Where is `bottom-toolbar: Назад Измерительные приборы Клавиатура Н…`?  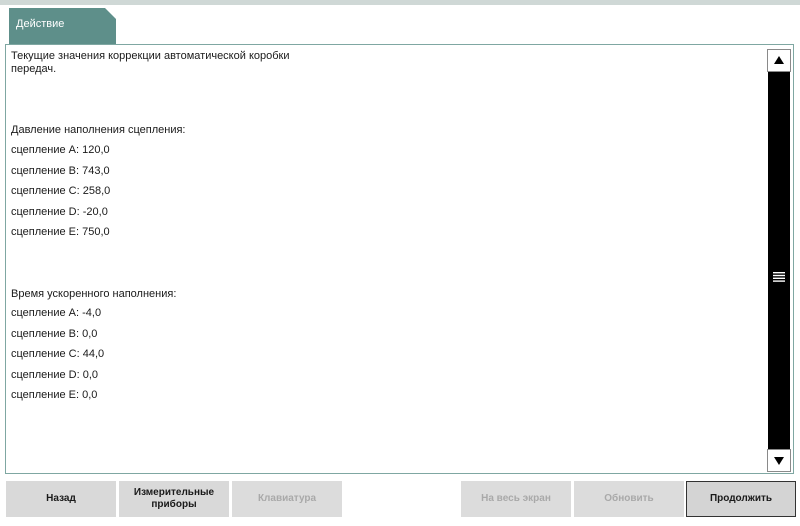 bottom-toolbar: Назад Измерительные приборы Клавиатура Н… is located at coordinates (400, 501).